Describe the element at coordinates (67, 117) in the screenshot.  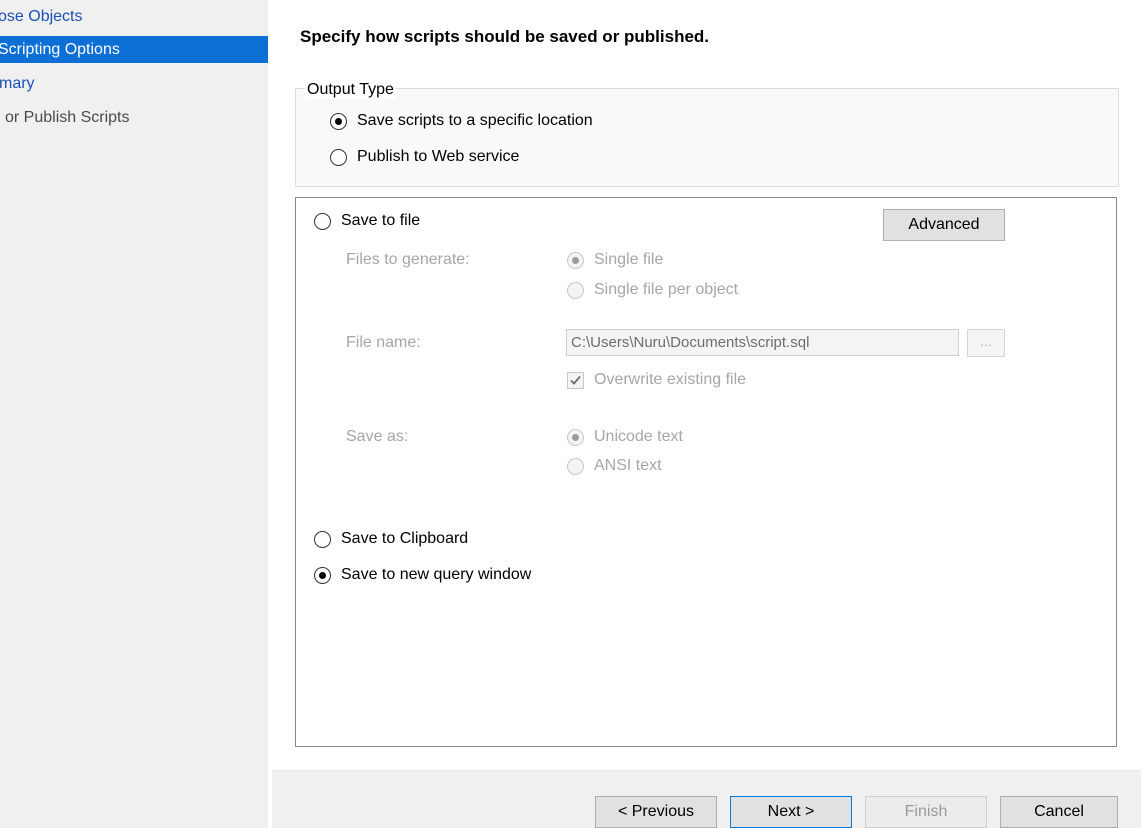
I see `sidebar-item-label: or Publish Scripts` at that location.